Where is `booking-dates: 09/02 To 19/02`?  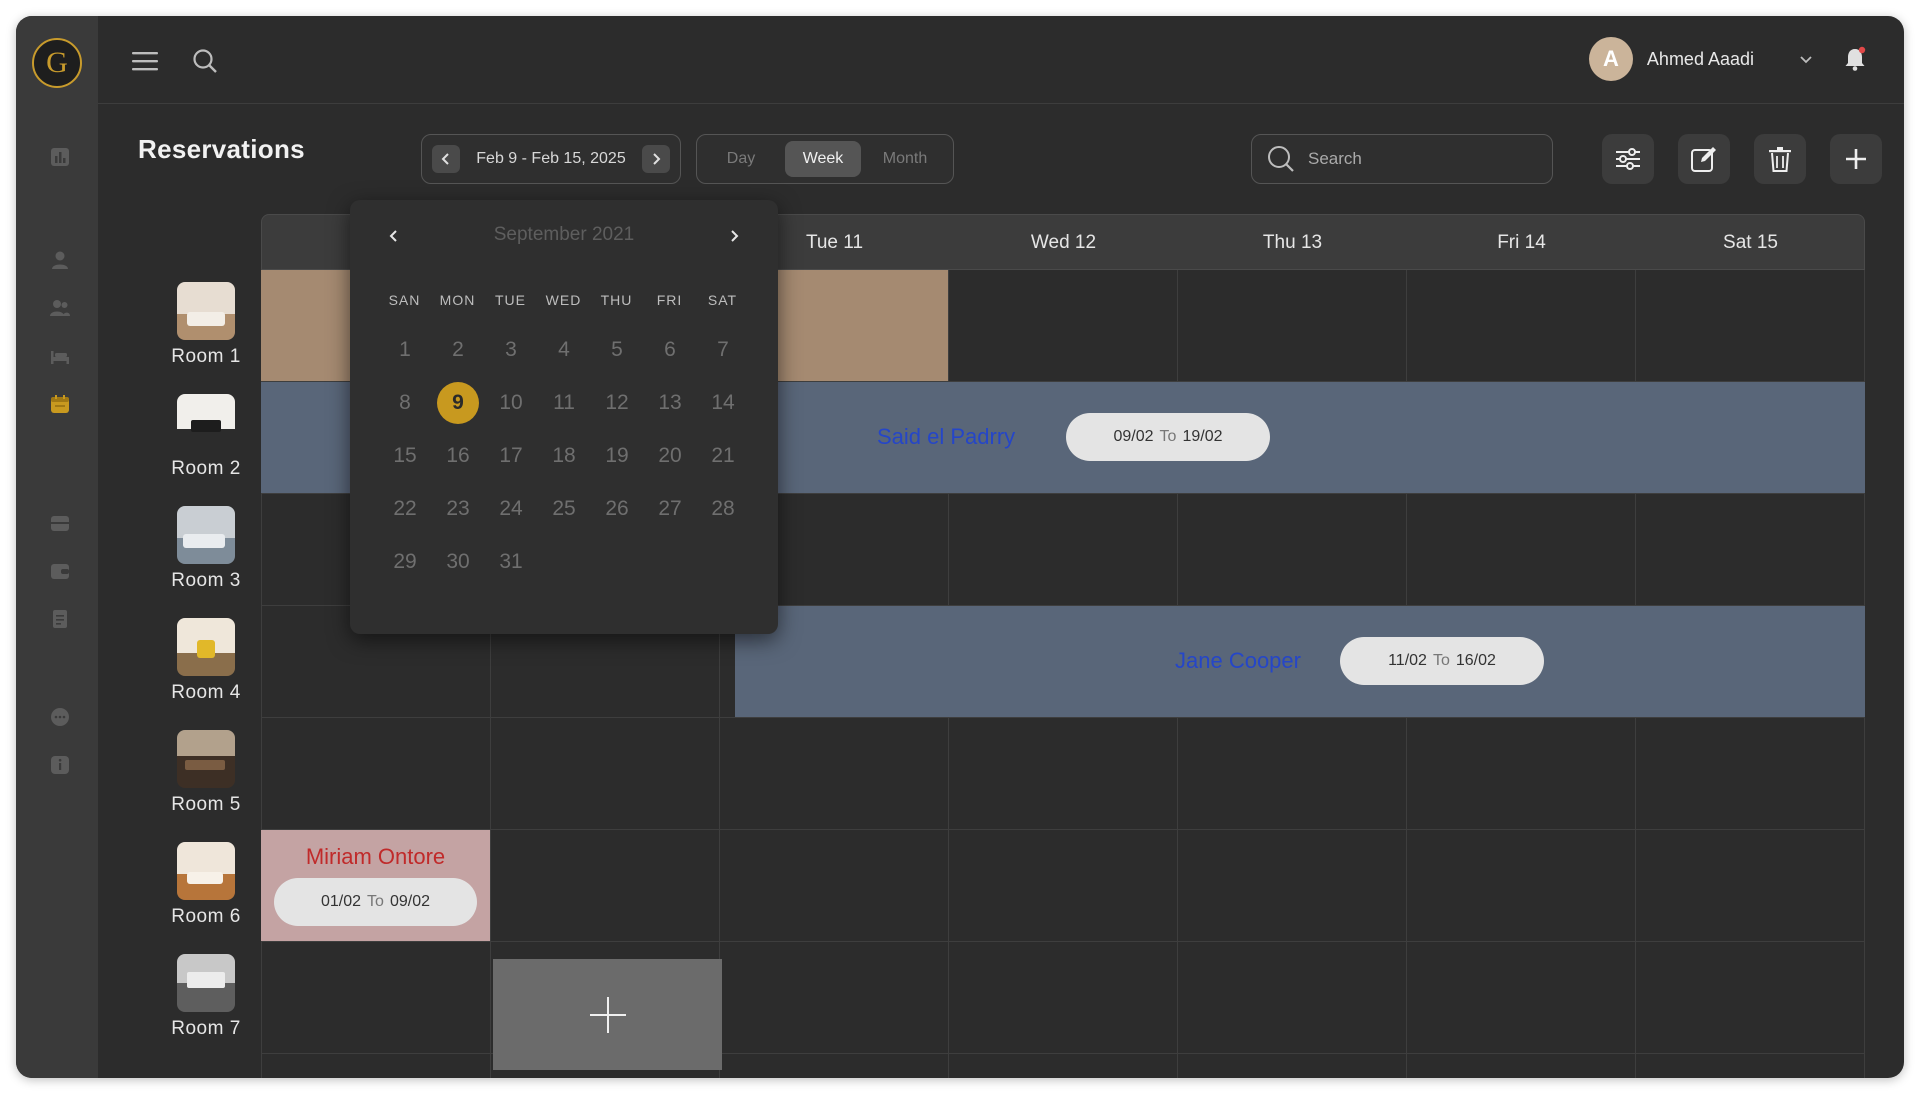 booking-dates: 09/02 To 19/02 is located at coordinates (1168, 437).